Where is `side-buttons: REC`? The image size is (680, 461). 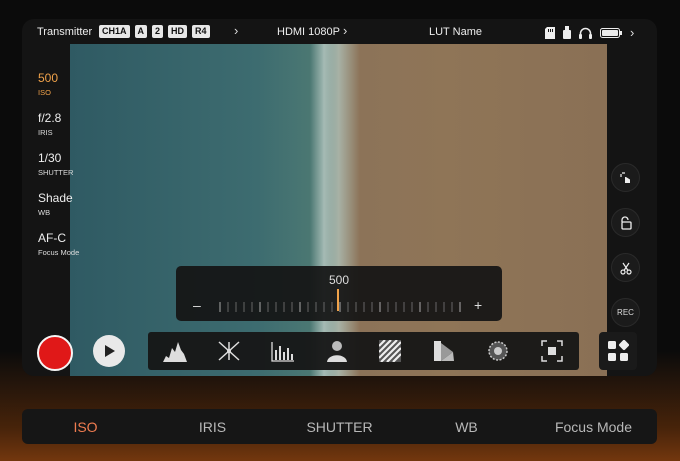
side-buttons: REC is located at coordinates (626, 253).